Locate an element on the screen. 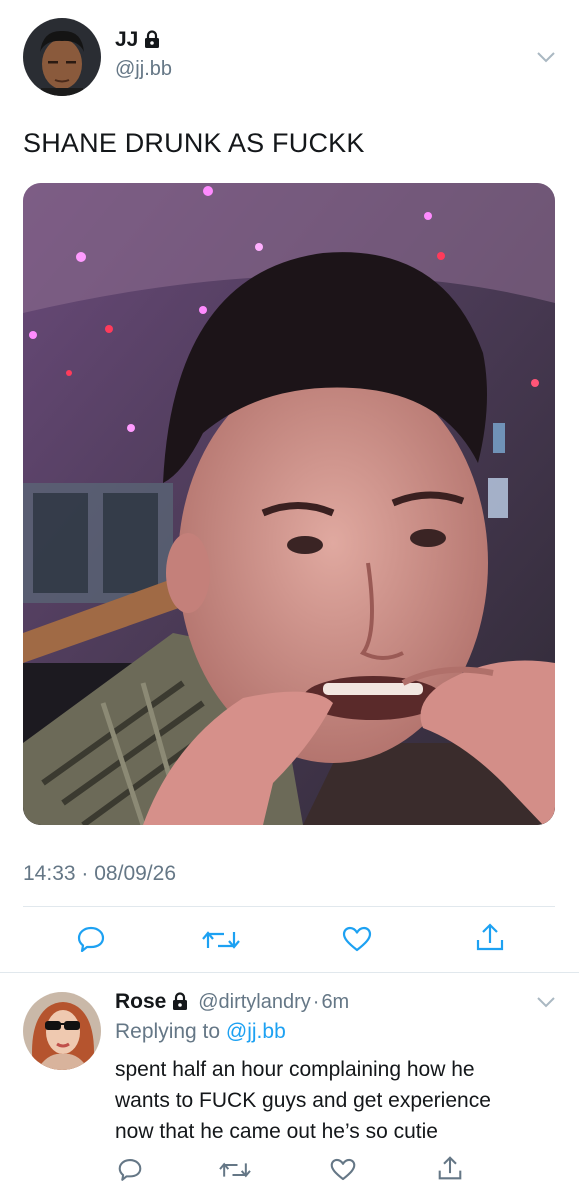 The width and height of the screenshot is (579, 1199). reply-author-avatar is located at coordinates (62, 1031).